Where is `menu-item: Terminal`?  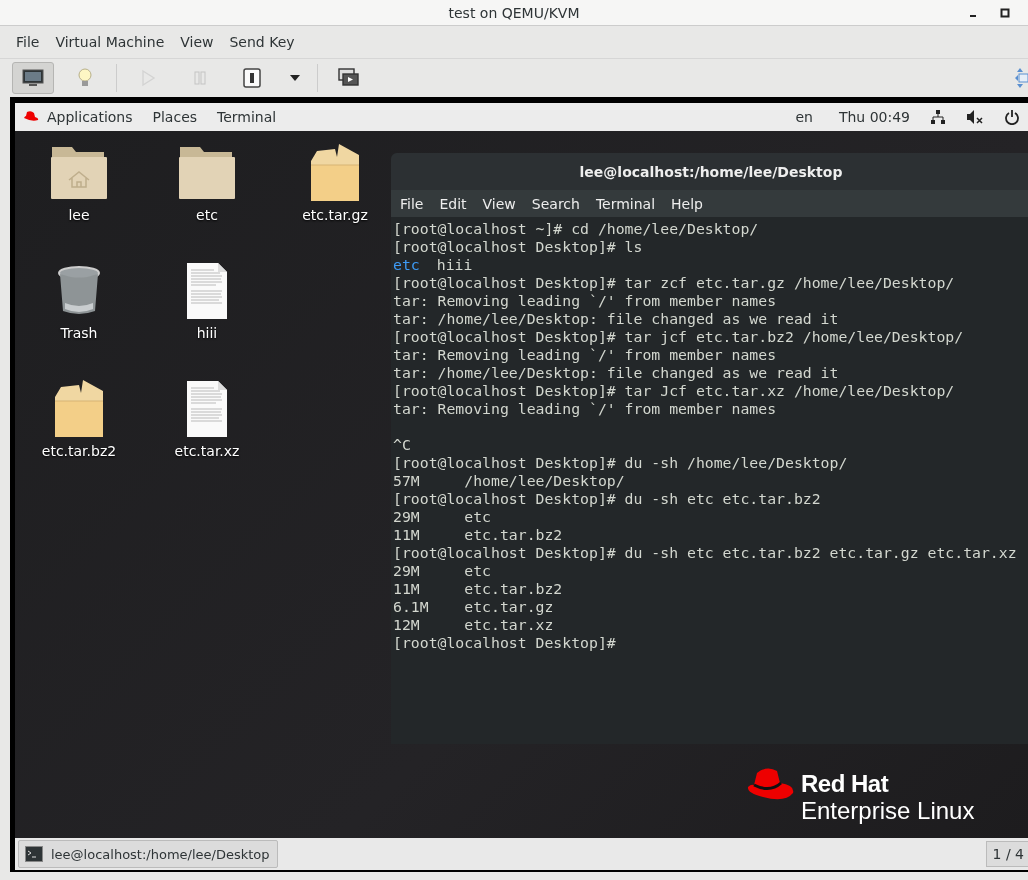
menu-item: Terminal is located at coordinates (625, 203).